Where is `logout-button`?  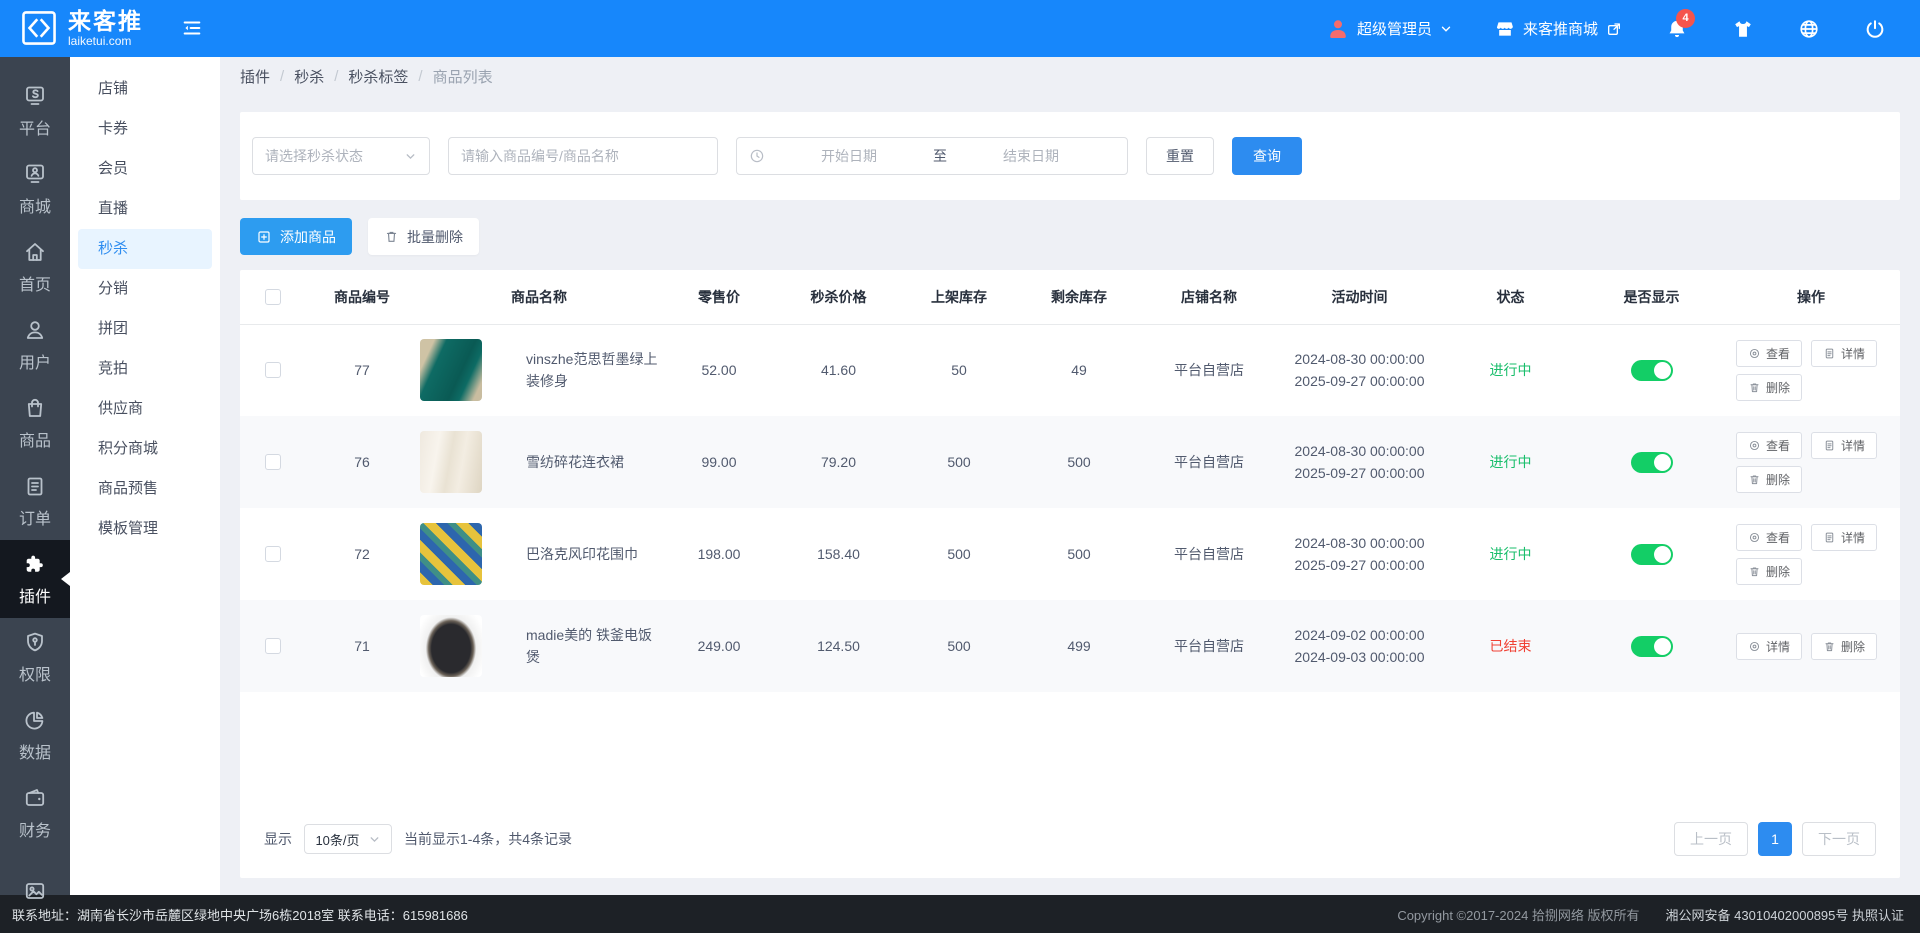
logout-button is located at coordinates (1875, 29).